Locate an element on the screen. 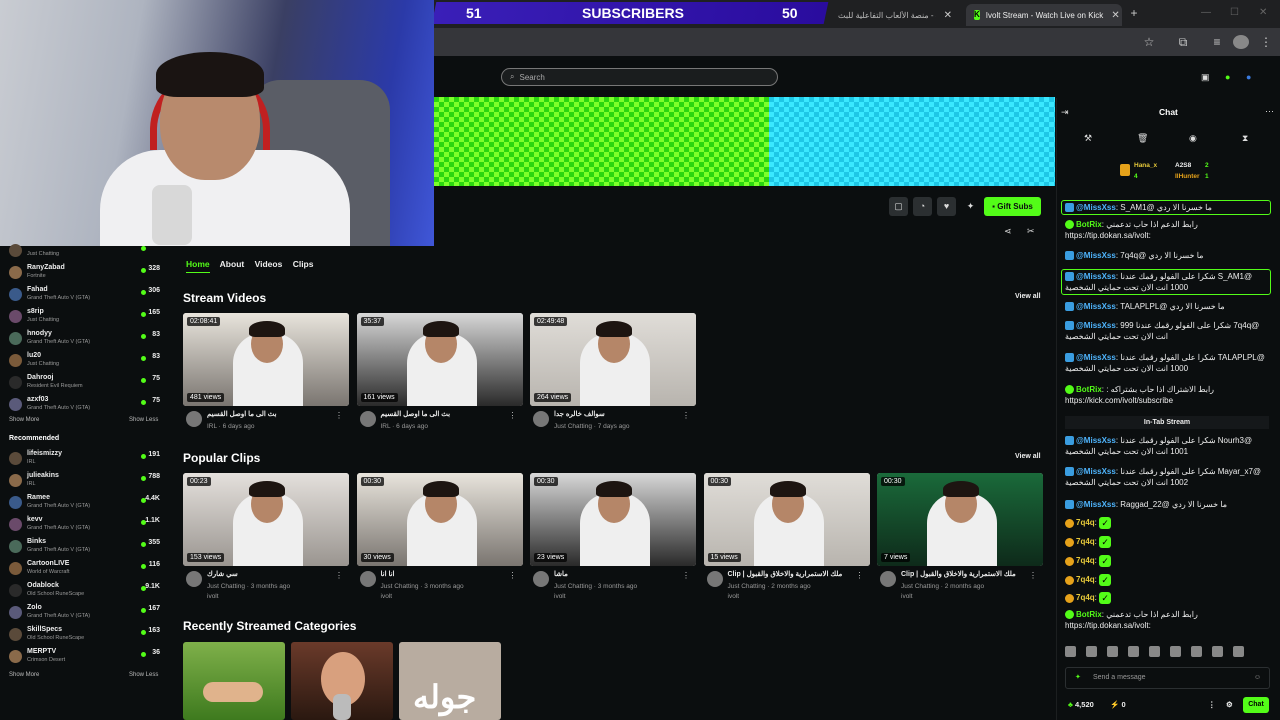 The width and height of the screenshot is (1280, 720). profile-avatar is located at coordinates (1241, 42).